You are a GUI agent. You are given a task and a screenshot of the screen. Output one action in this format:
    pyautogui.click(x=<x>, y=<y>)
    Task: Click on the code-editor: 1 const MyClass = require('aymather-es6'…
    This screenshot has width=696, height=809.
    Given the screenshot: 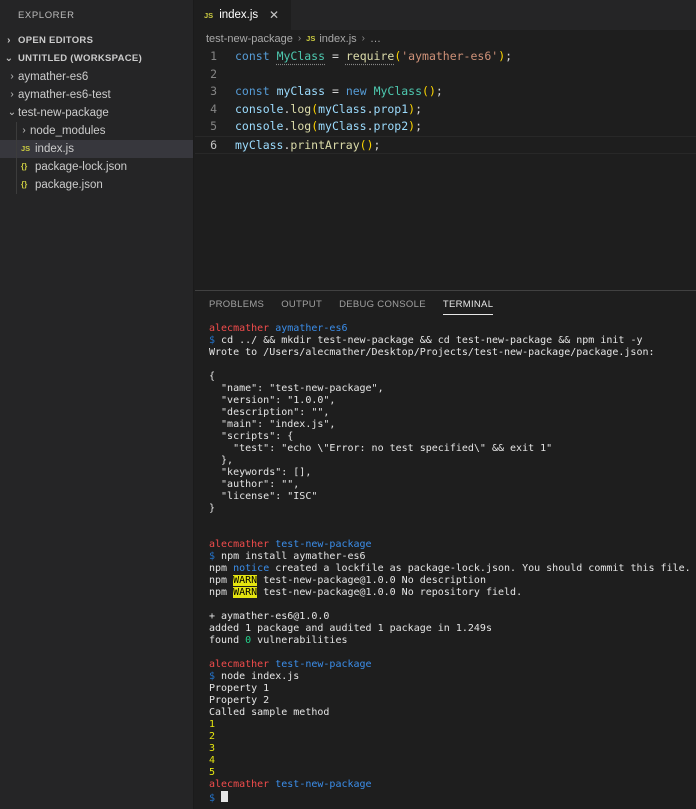 What is the action you would take?
    pyautogui.click(x=445, y=101)
    